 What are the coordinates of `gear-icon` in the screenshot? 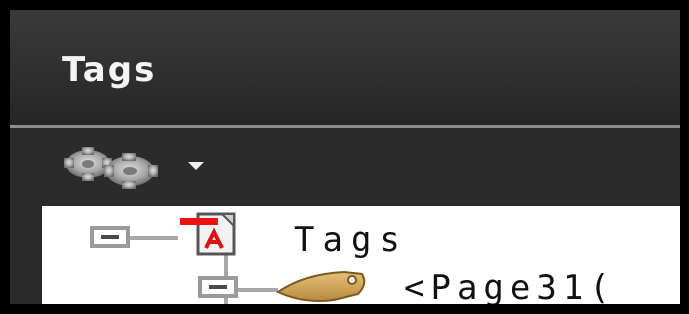 It's located at (111, 168).